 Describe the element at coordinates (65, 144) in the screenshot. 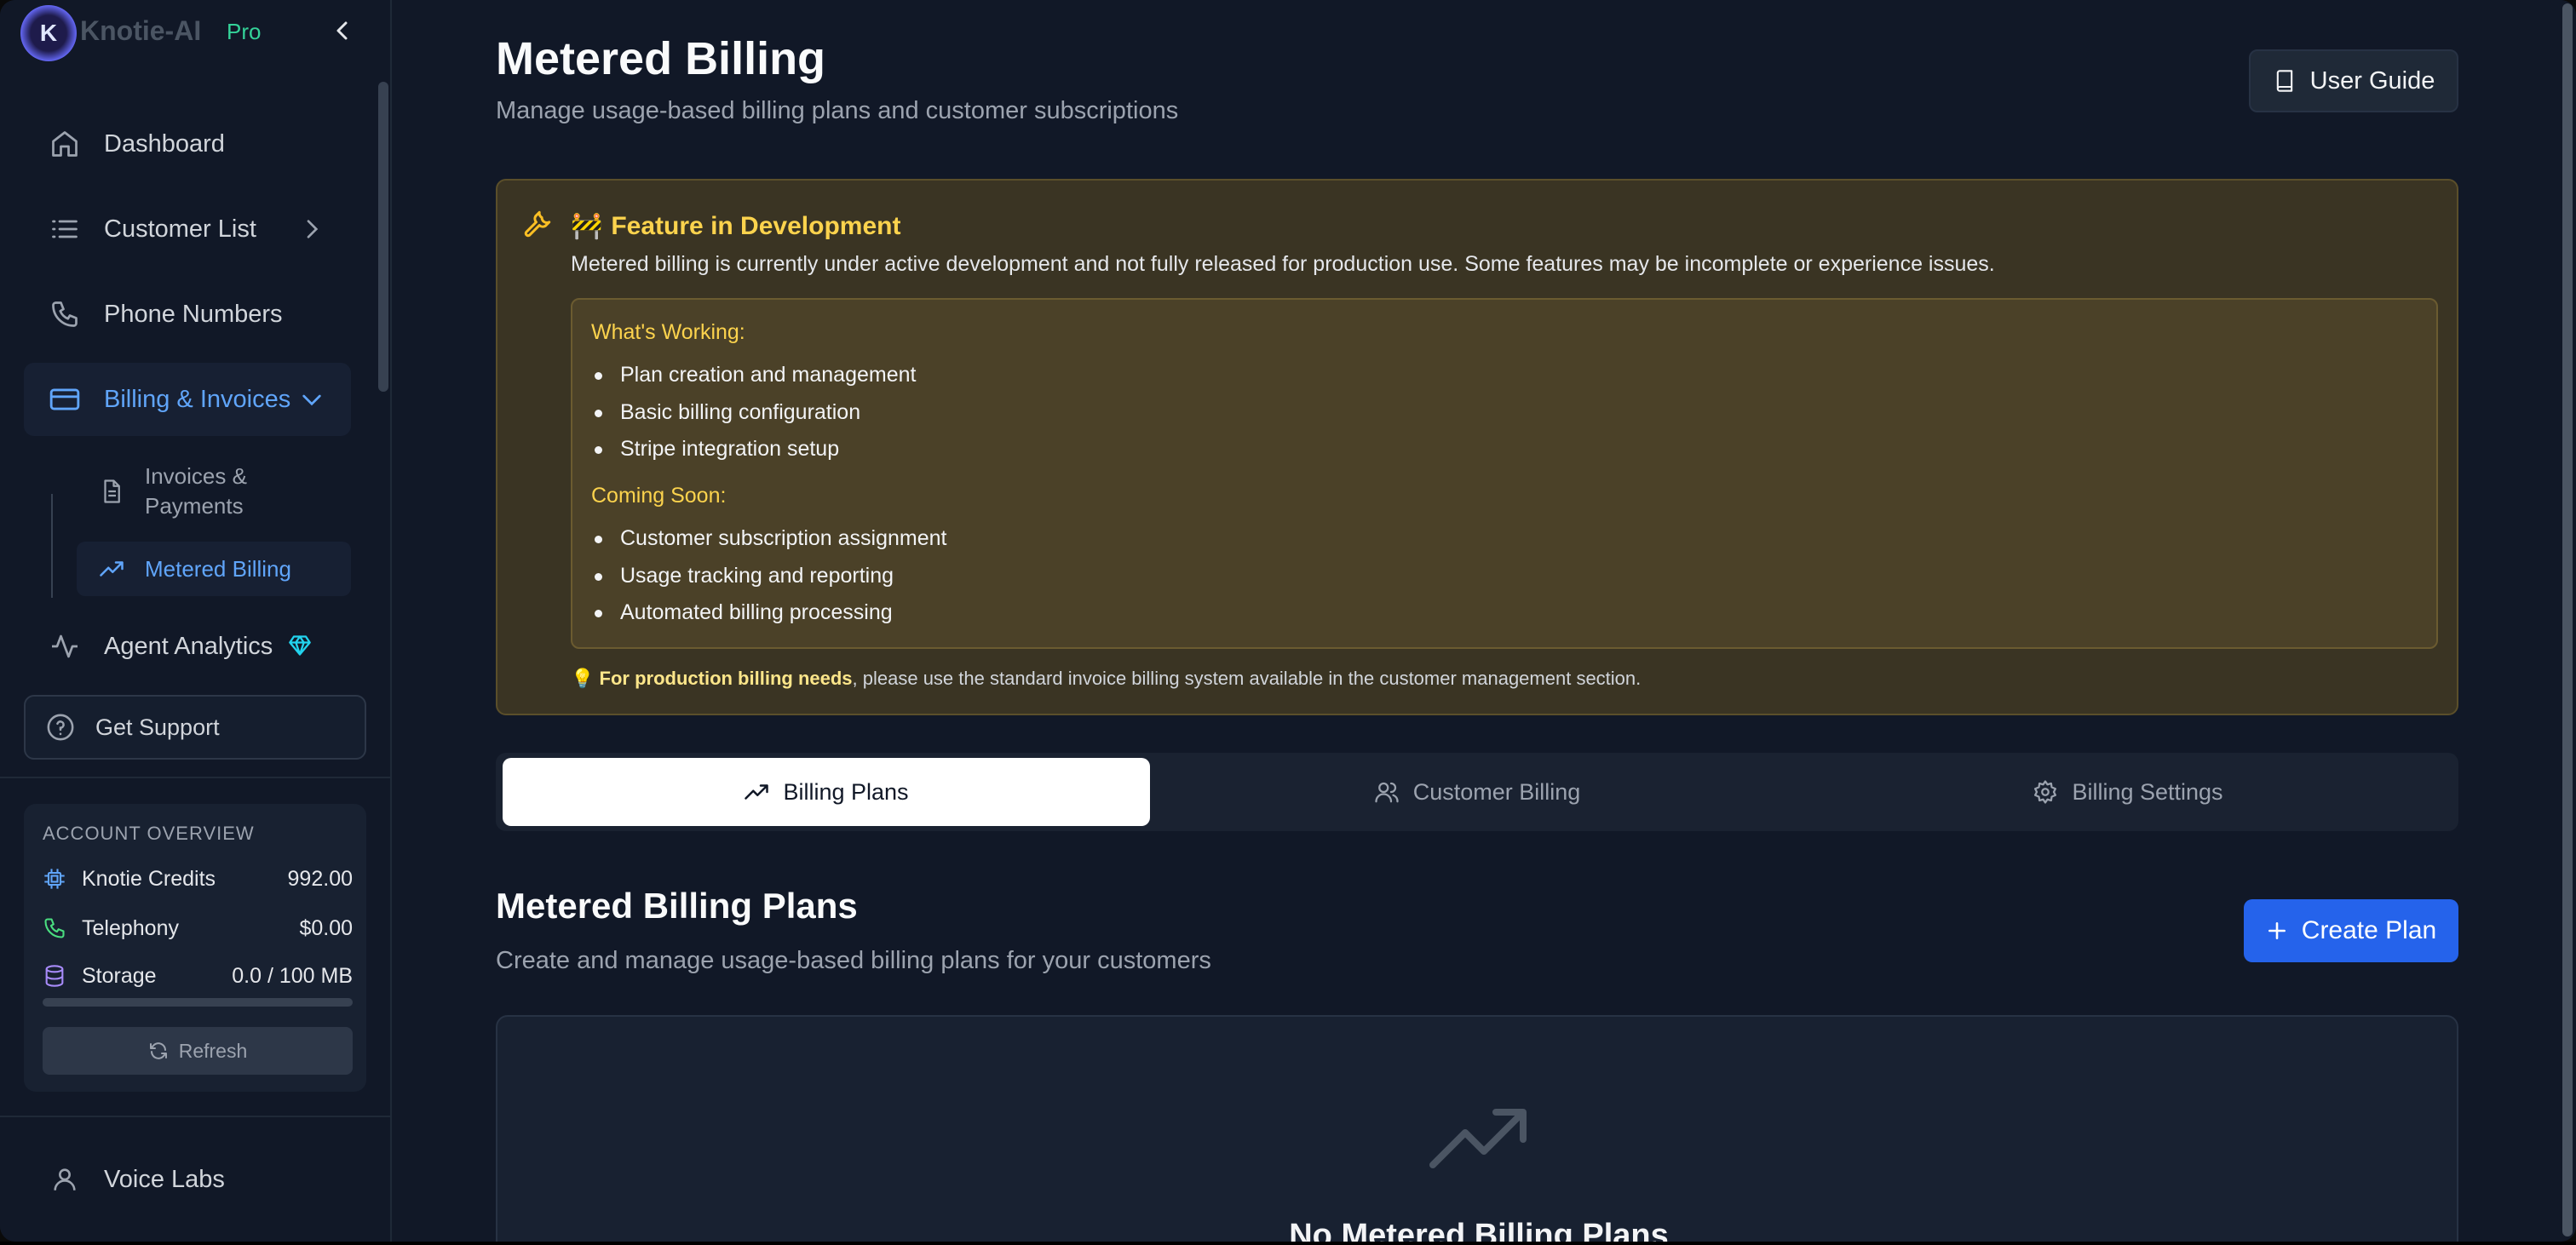

I see `home-icon` at that location.